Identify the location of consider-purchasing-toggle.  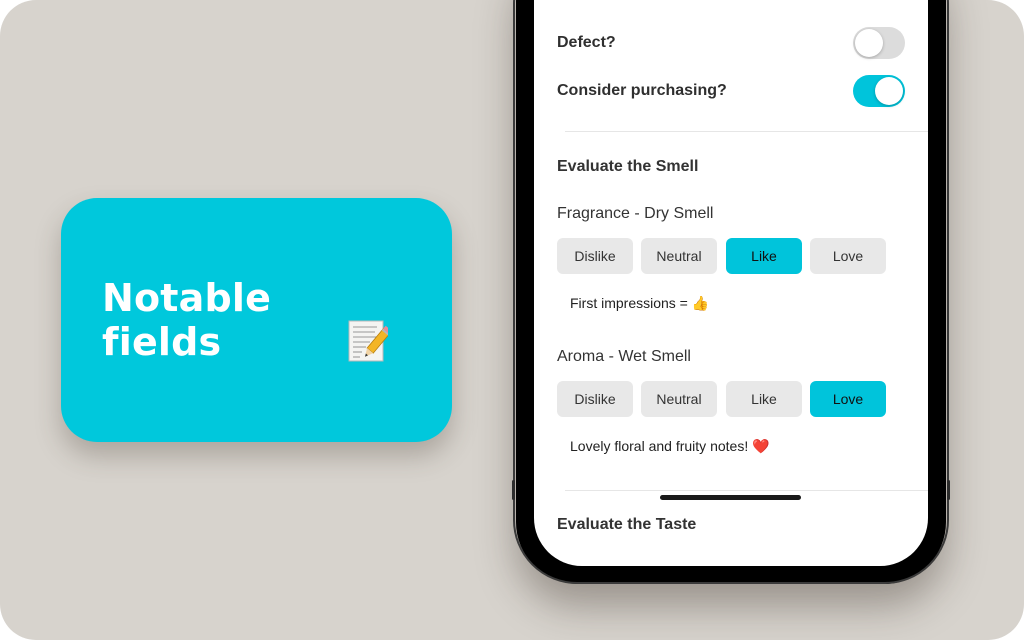
(879, 91).